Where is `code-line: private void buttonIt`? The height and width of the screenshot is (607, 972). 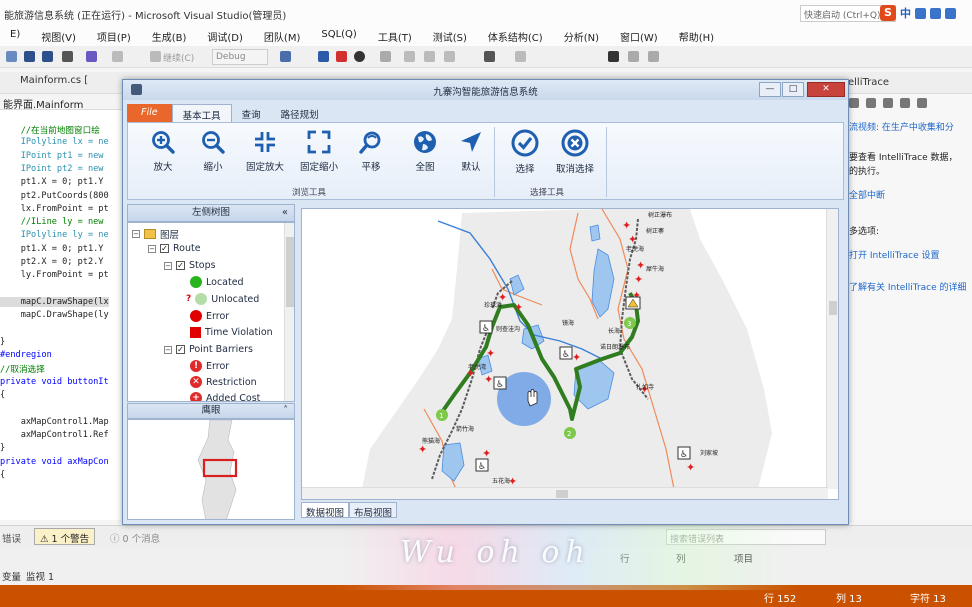 code-line: private void buttonIt is located at coordinates (54, 382).